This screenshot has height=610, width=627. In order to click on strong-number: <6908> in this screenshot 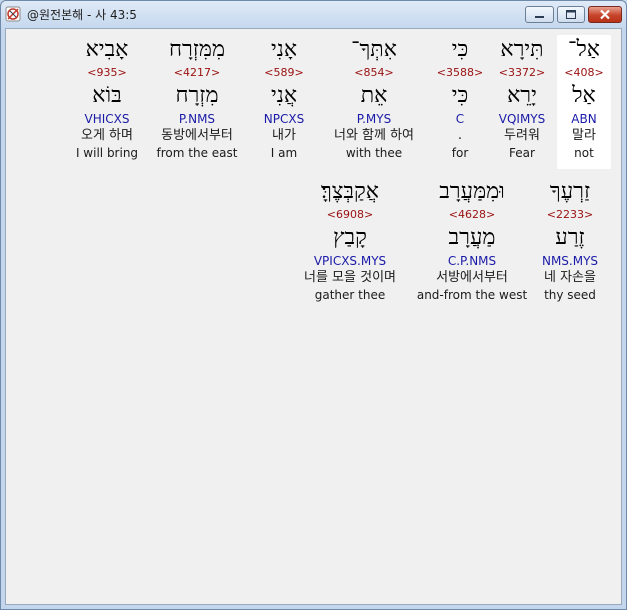, I will do `click(350, 215)`.